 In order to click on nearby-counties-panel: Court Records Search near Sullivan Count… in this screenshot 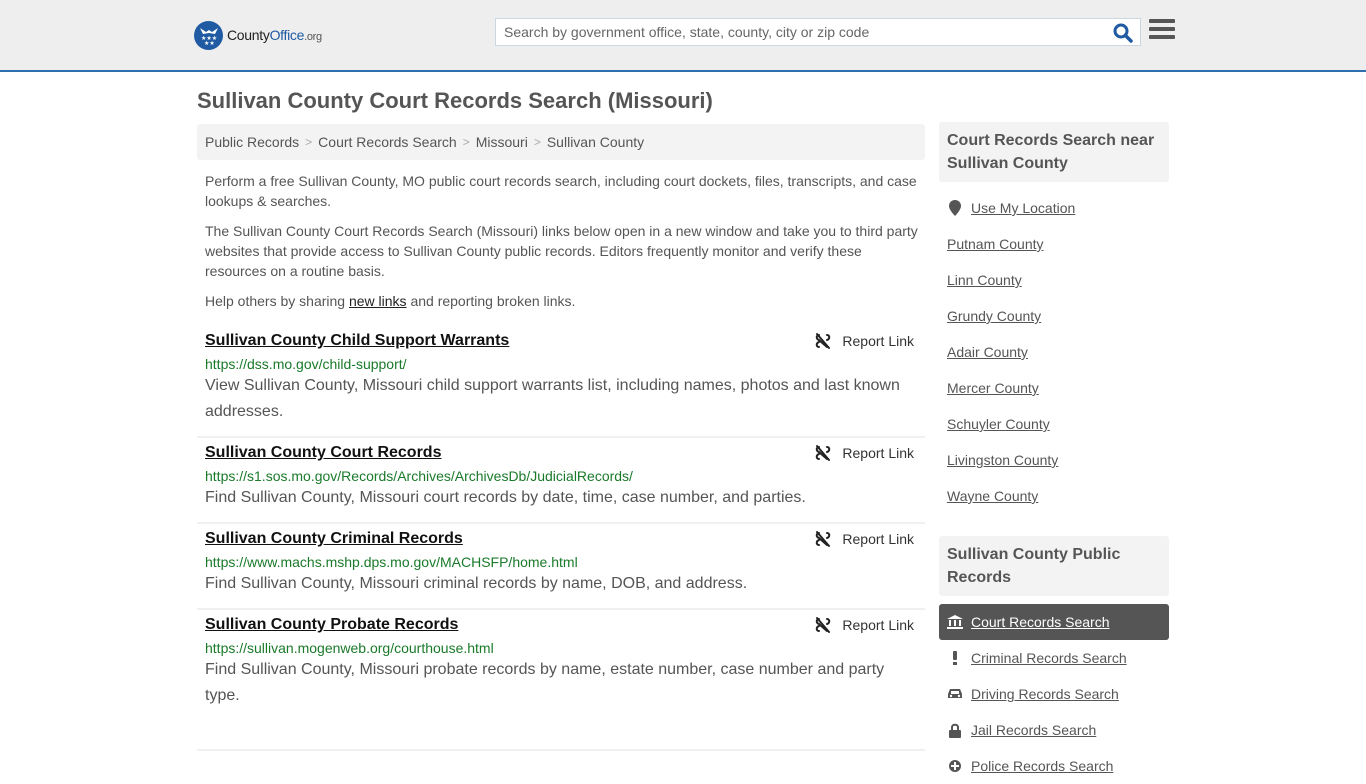, I will do `click(1054, 318)`.